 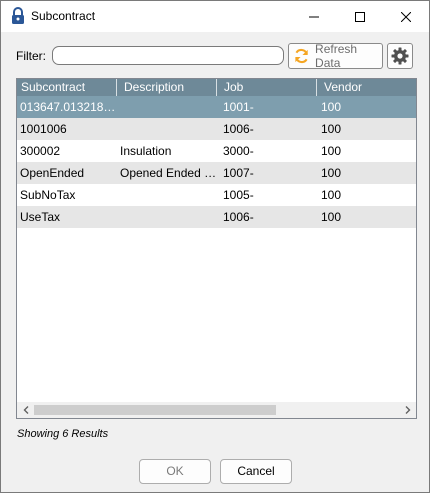 I want to click on title-bar: Subcontract, so click(x=215, y=16).